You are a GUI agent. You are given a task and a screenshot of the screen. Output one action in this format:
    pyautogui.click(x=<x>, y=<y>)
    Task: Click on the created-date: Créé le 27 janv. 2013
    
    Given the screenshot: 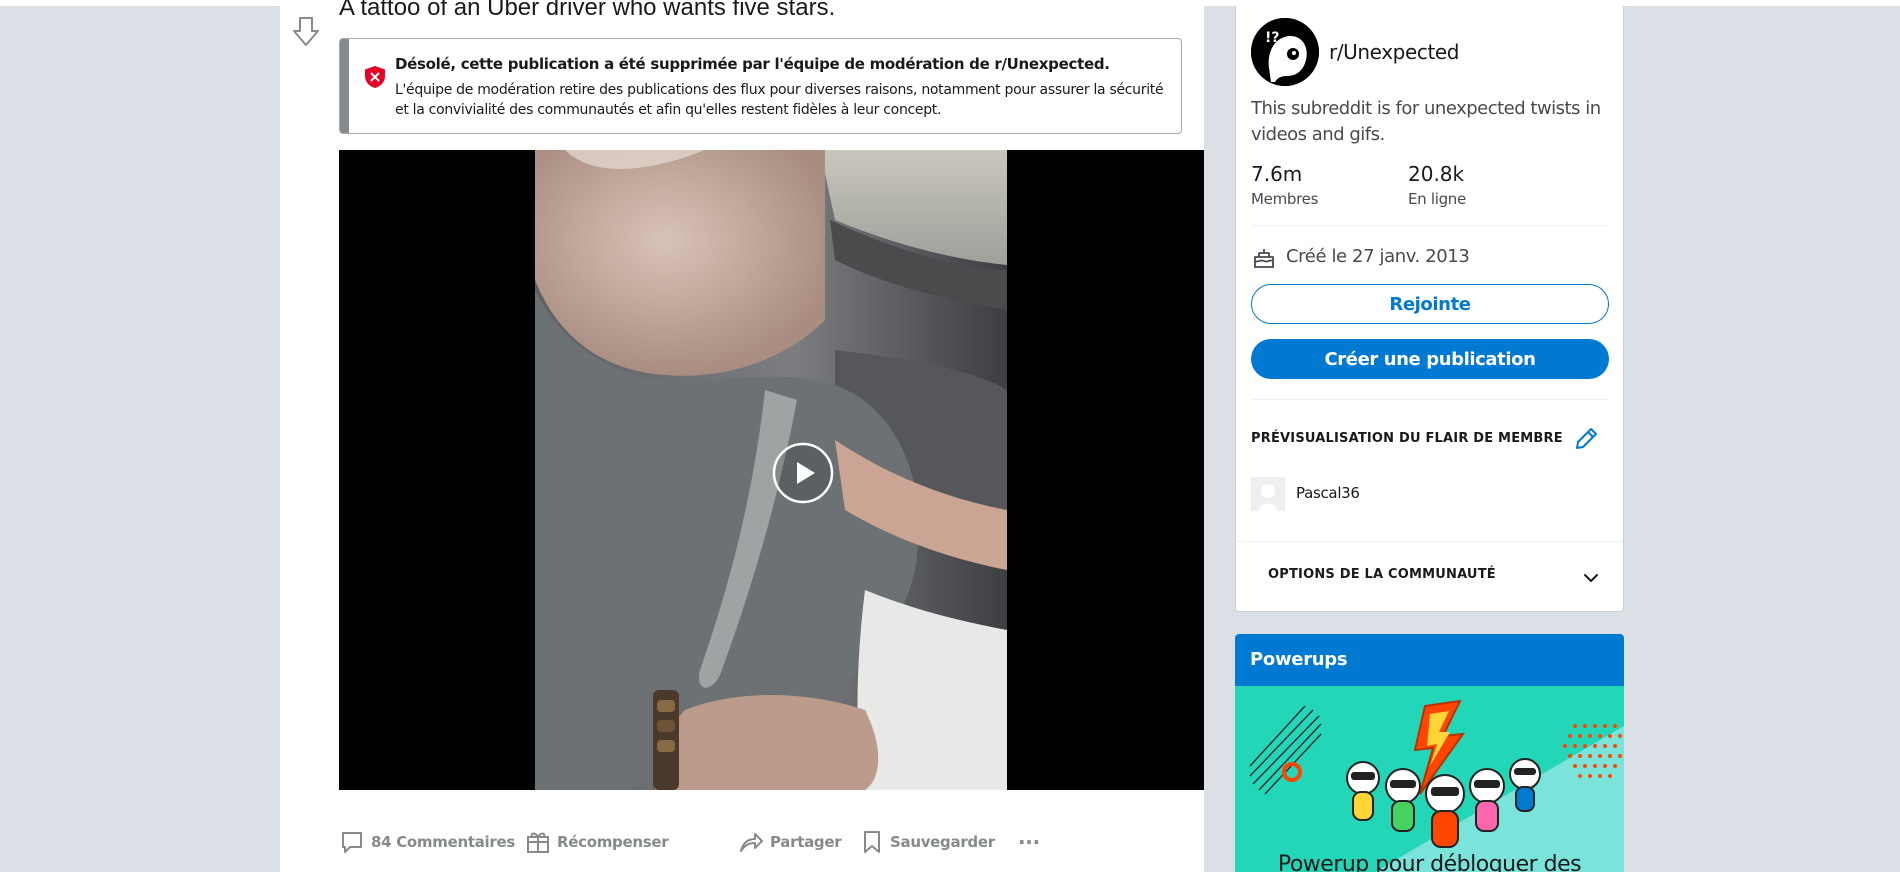 What is the action you would take?
    pyautogui.click(x=1378, y=256)
    